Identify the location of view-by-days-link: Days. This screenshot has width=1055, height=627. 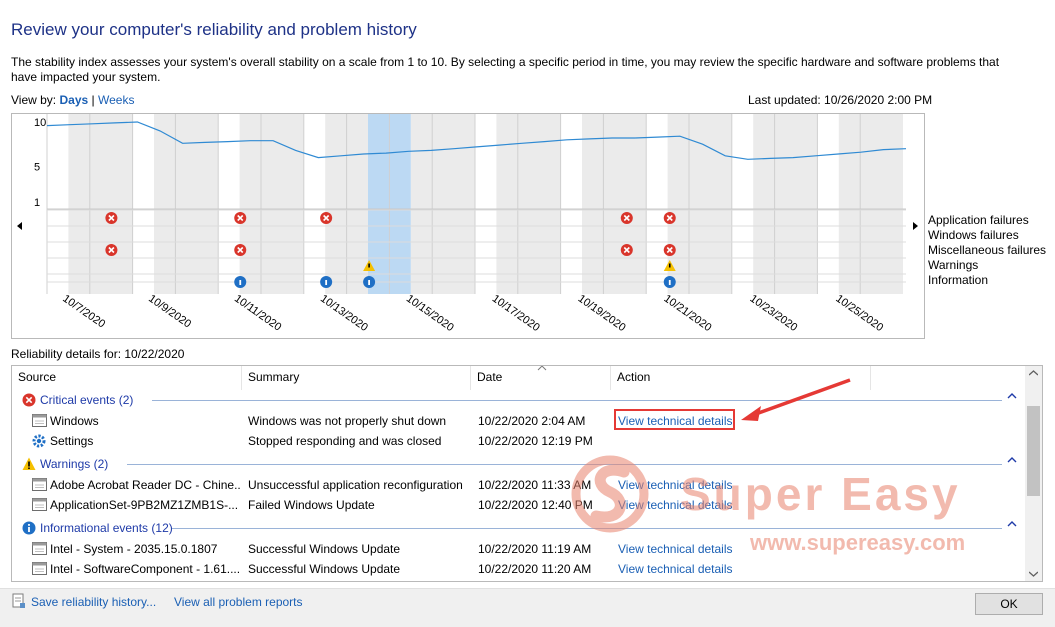
(73, 100).